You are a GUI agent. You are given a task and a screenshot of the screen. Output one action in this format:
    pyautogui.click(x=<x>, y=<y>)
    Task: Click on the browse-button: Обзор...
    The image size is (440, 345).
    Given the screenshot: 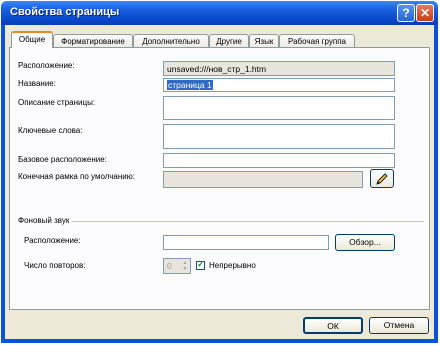 What is the action you would take?
    pyautogui.click(x=365, y=242)
    